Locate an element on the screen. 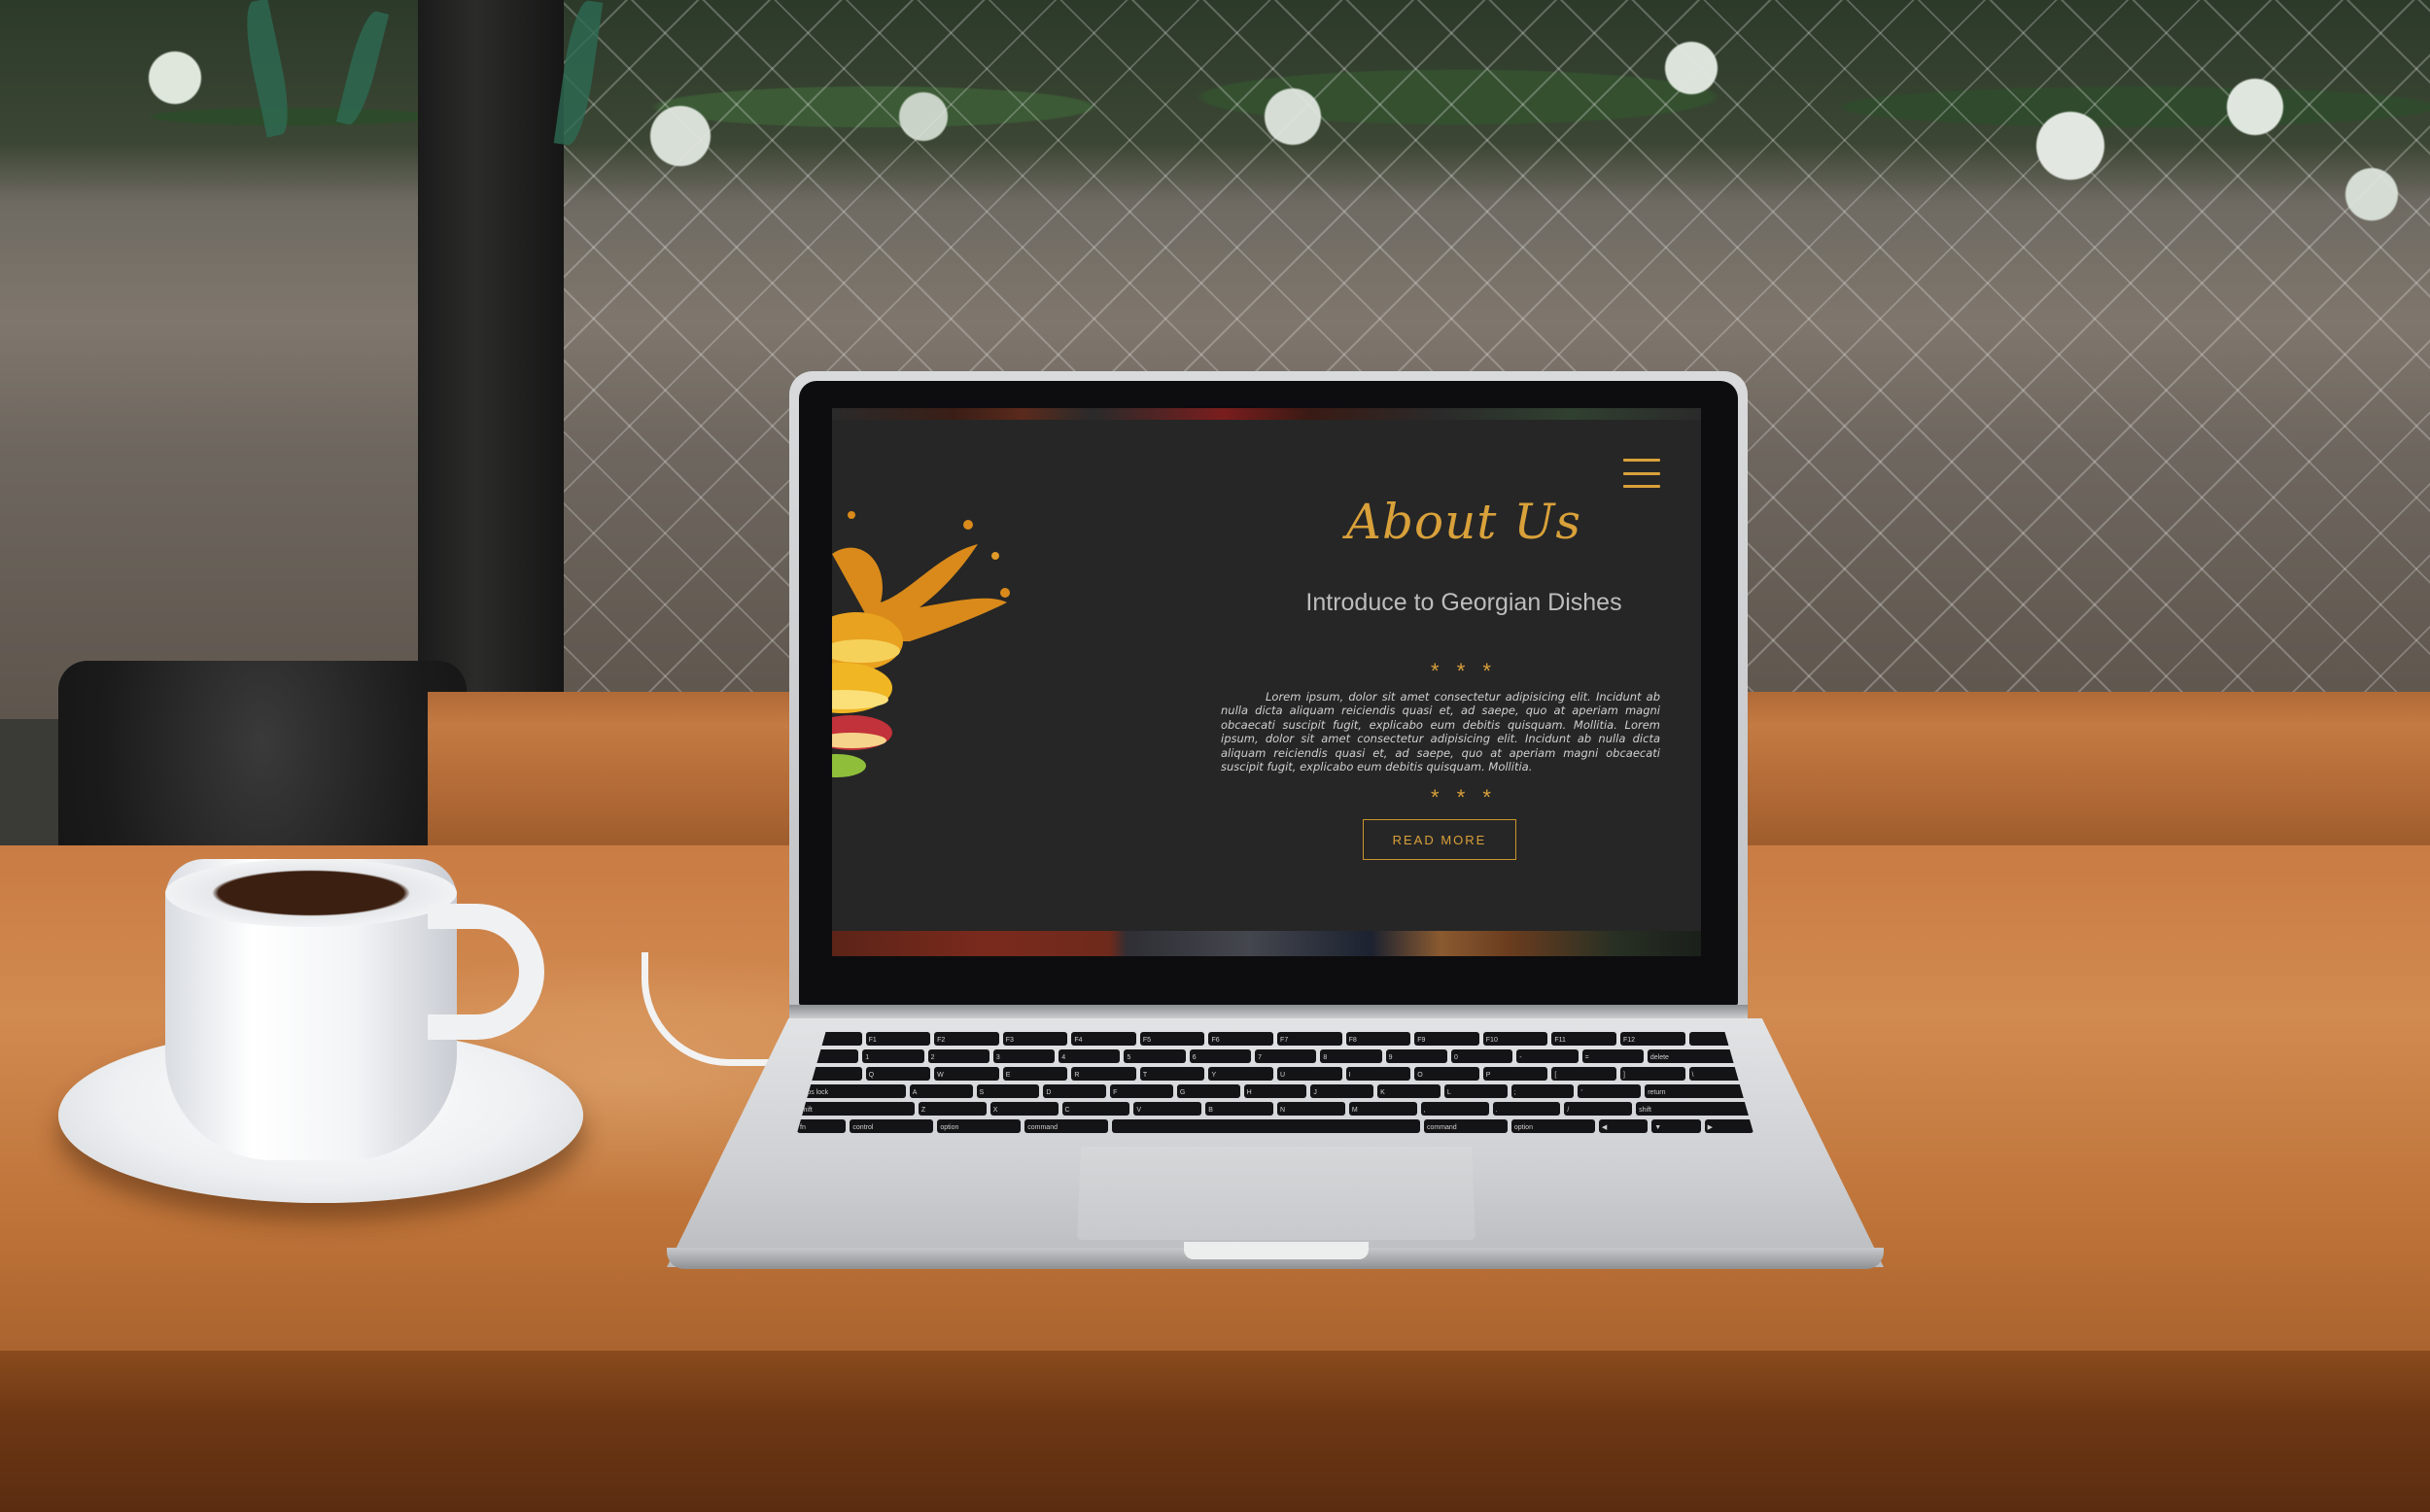  keyboard-key: R is located at coordinates (1103, 1074).